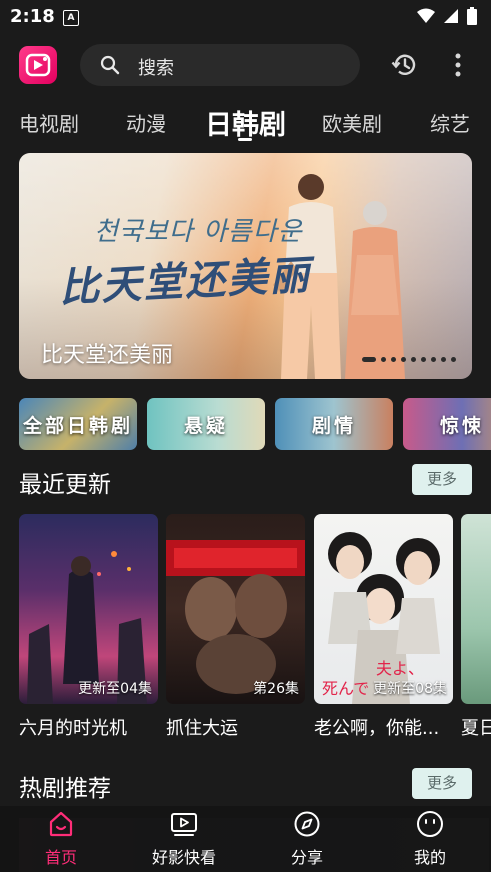  I want to click on status-time: 2:18, so click(32, 16).